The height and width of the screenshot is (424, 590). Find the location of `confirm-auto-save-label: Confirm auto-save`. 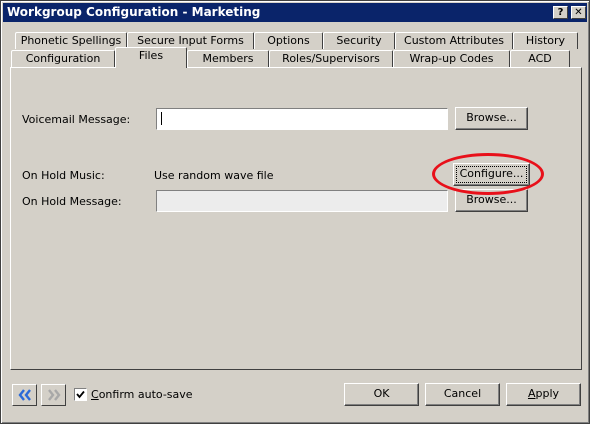

confirm-auto-save-label: Confirm auto-save is located at coordinates (142, 394).